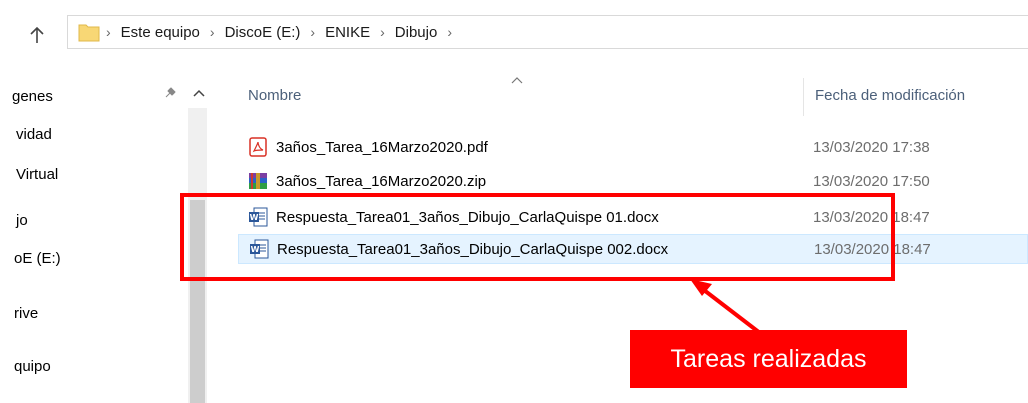  Describe the element at coordinates (517, 81) in the screenshot. I see `sort-ascending-icon` at that location.